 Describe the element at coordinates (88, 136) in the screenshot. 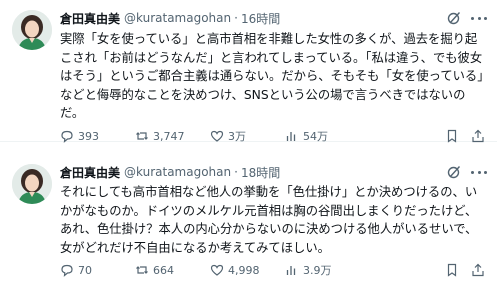

I see `reply-count: 393` at that location.